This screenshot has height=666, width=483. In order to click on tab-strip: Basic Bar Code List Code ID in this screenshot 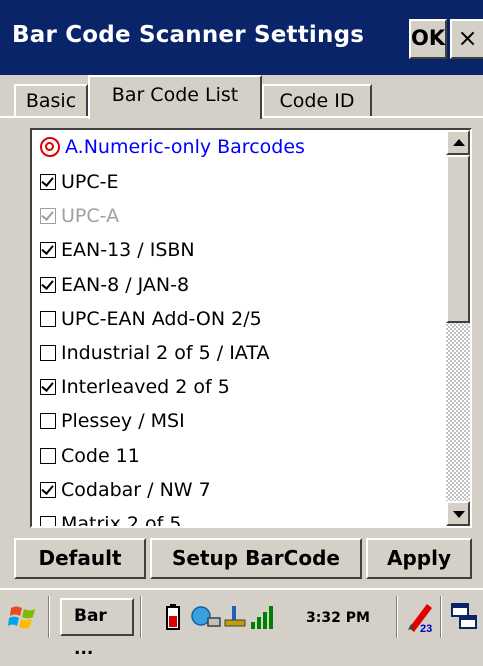, I will do `click(241, 97)`.